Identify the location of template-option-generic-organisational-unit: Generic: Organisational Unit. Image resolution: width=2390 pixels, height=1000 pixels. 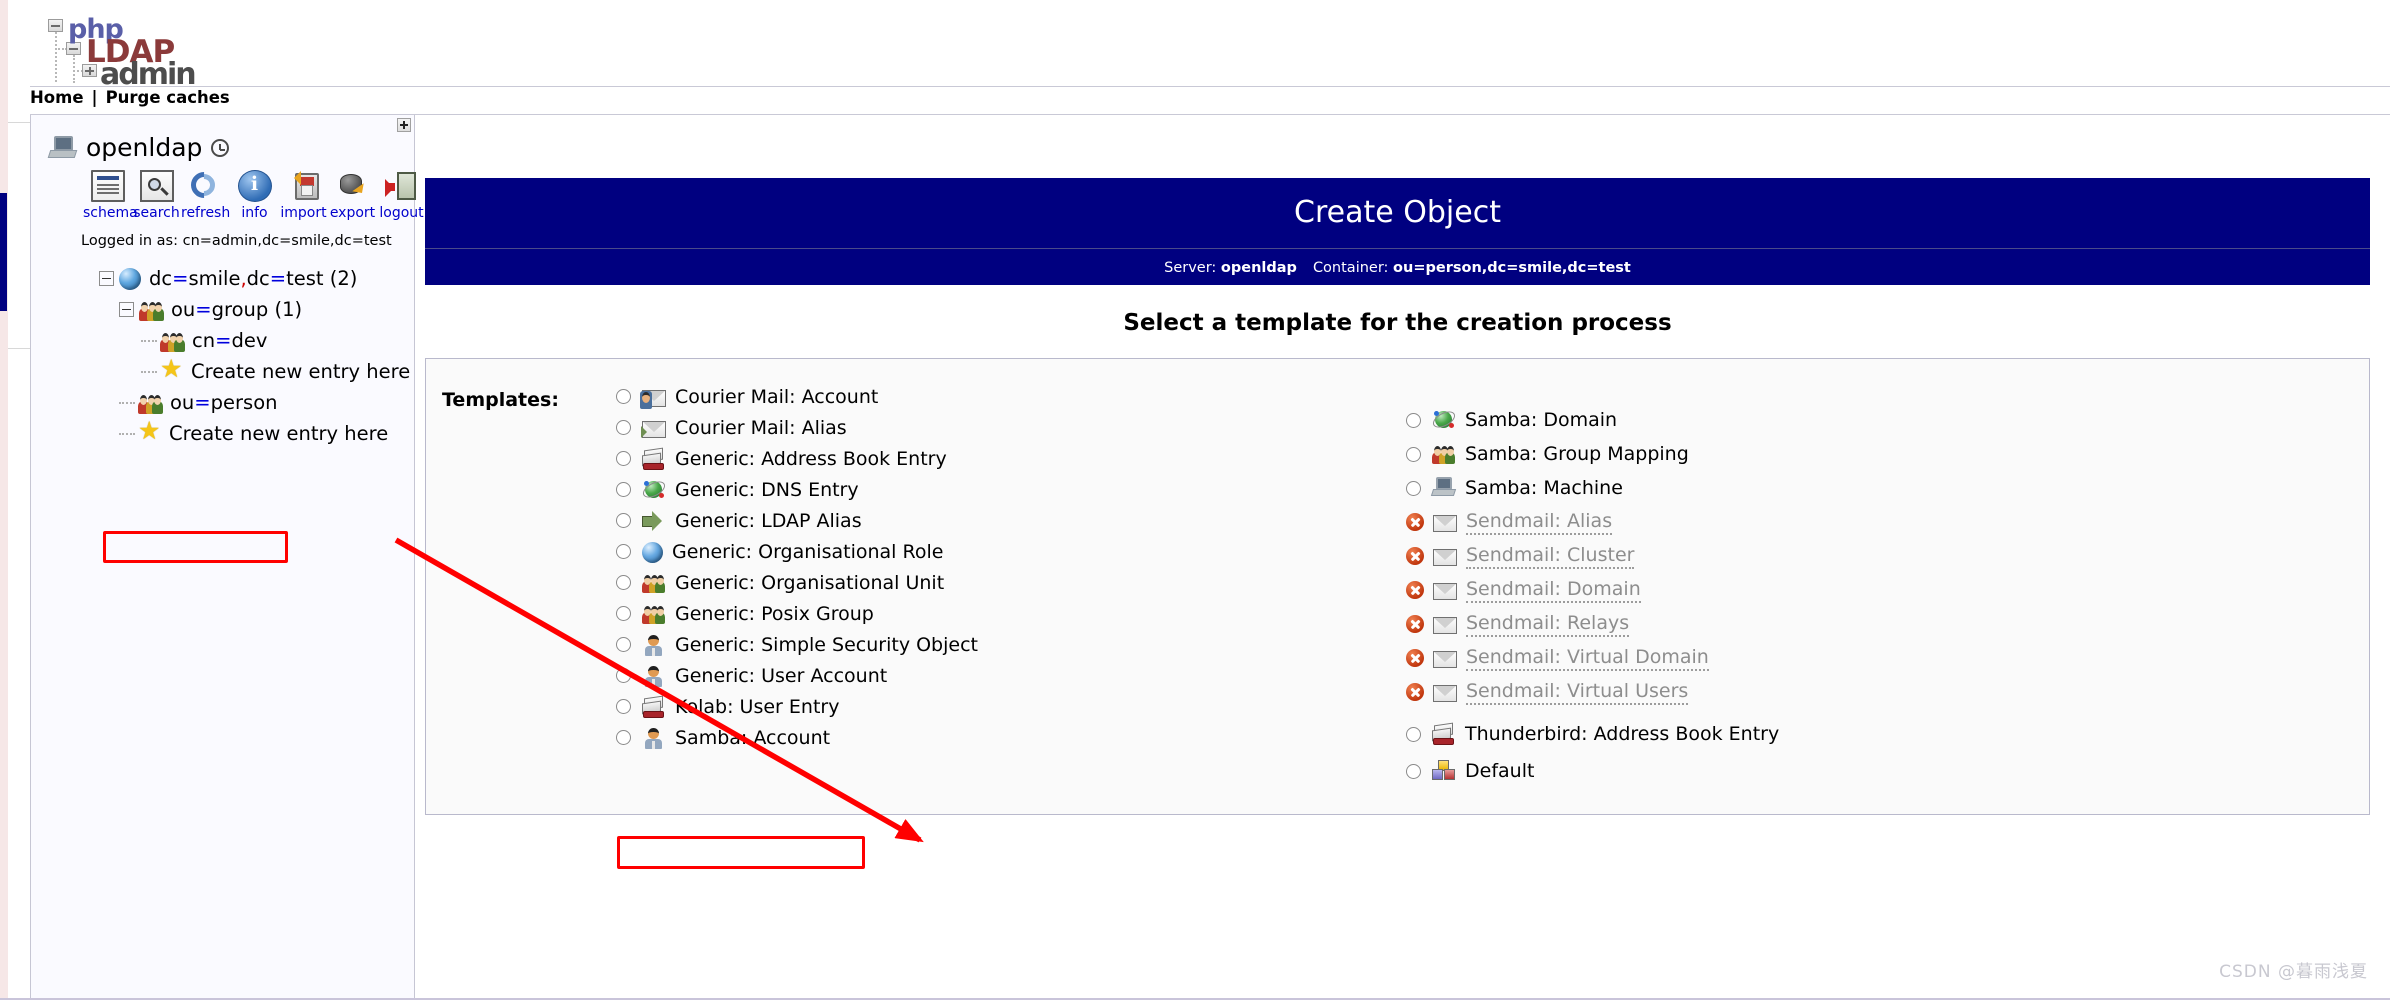
(1011, 582).